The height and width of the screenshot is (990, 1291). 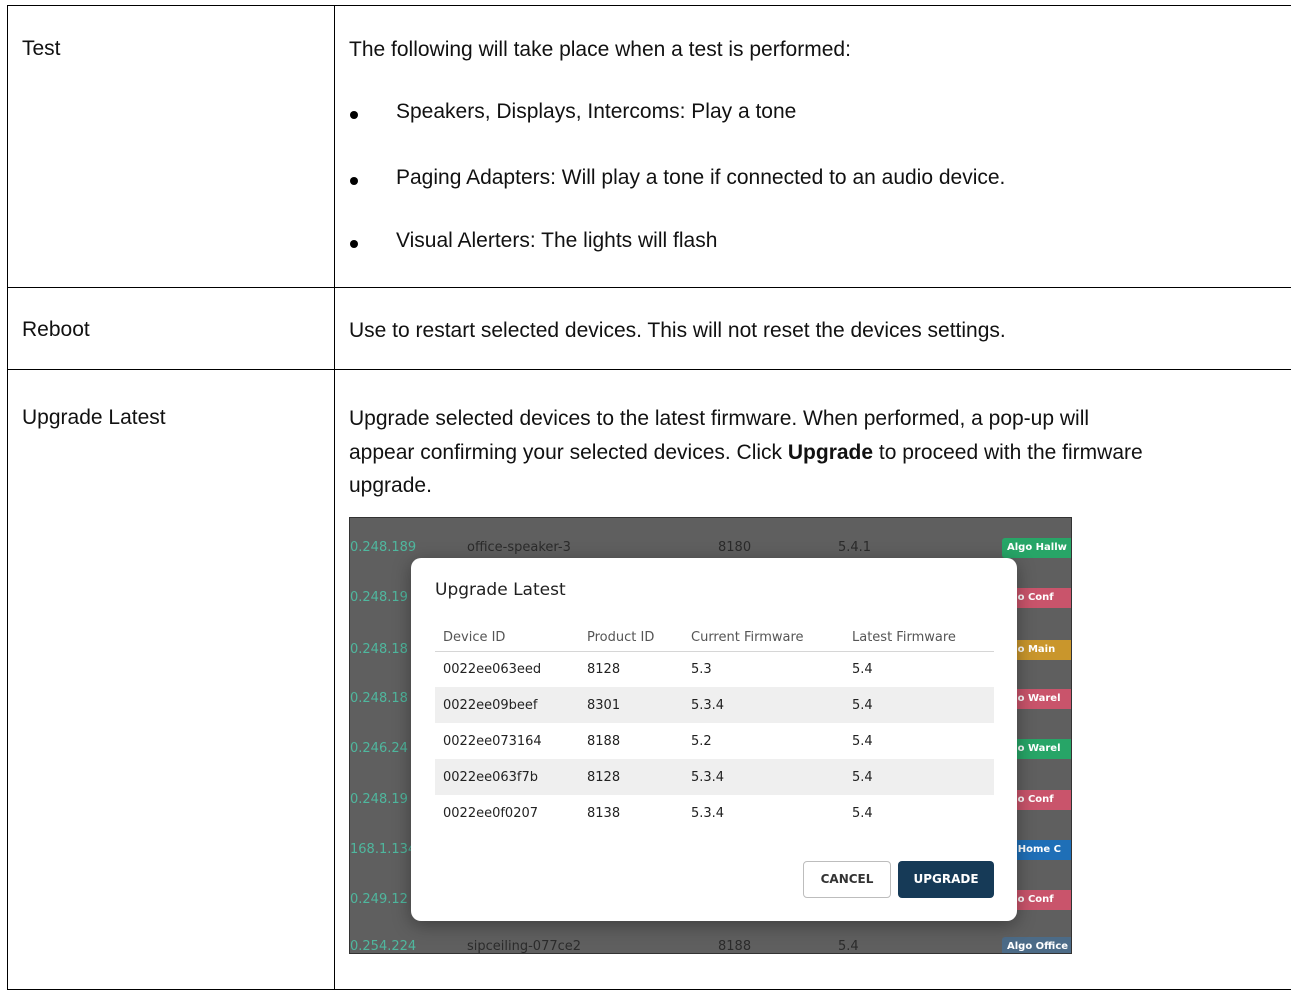 I want to click on bg-firmware: 5.4.1, so click(x=854, y=547).